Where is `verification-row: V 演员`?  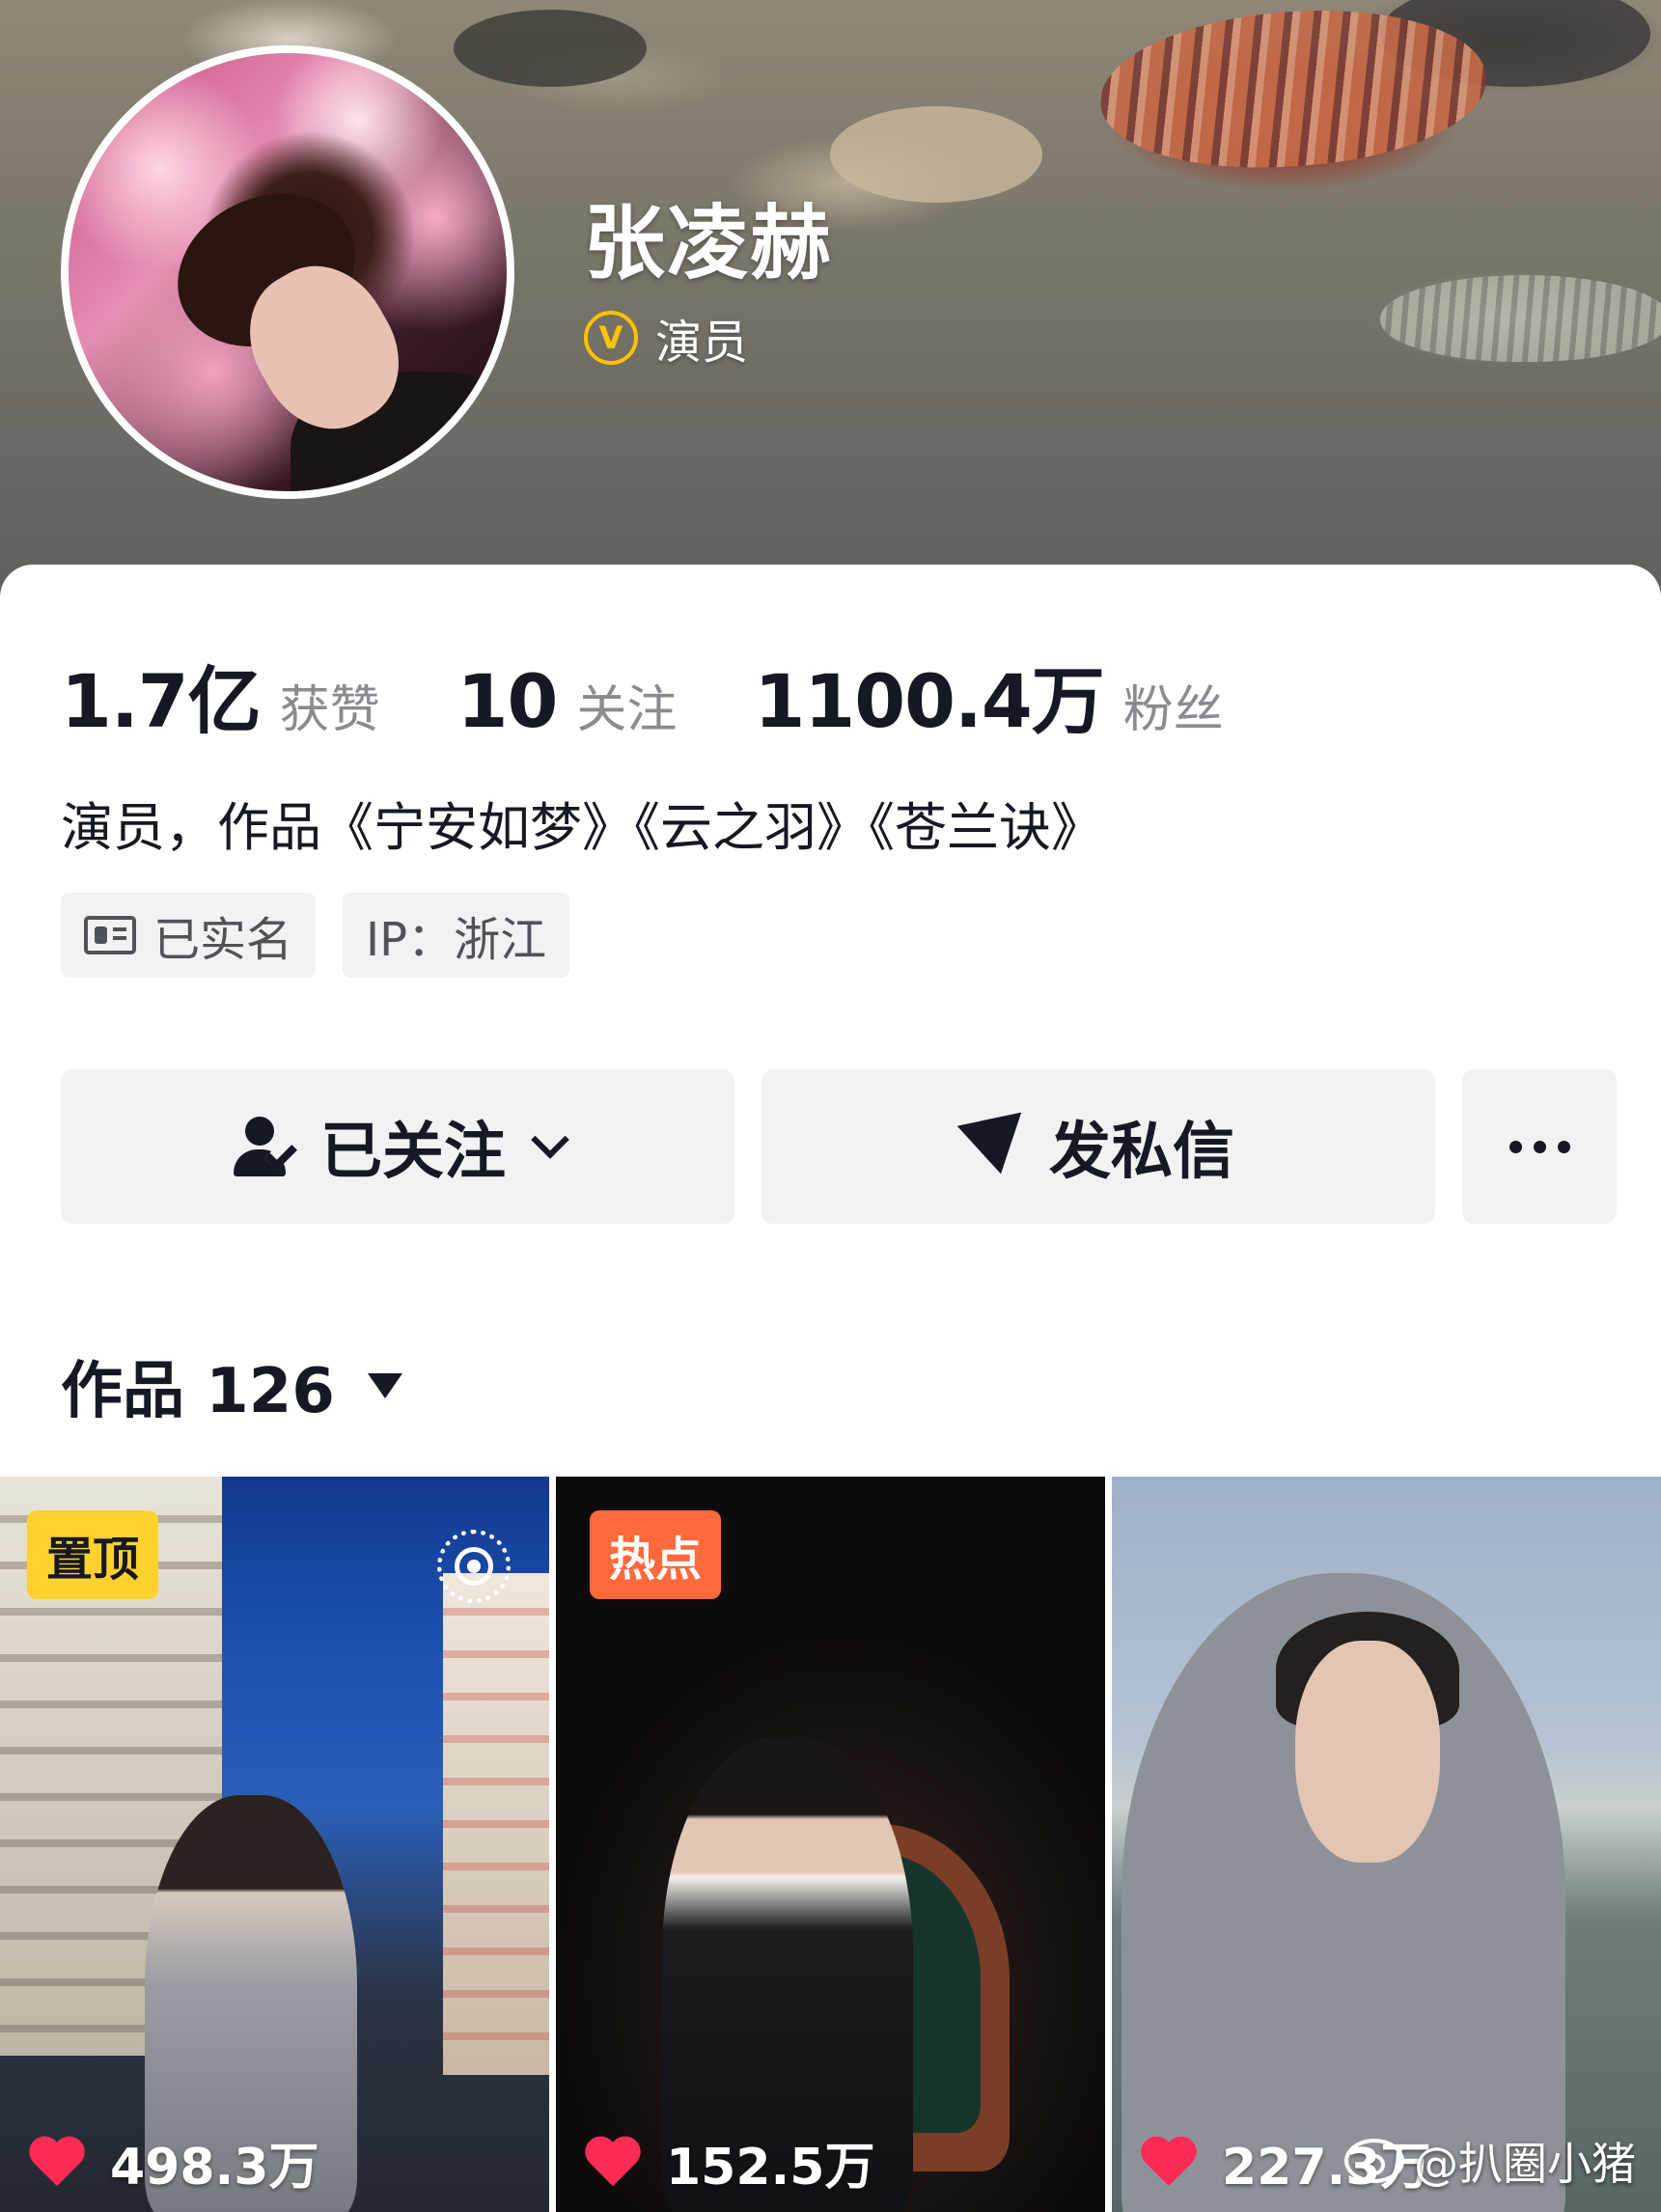 verification-row: V 演员 is located at coordinates (666, 338).